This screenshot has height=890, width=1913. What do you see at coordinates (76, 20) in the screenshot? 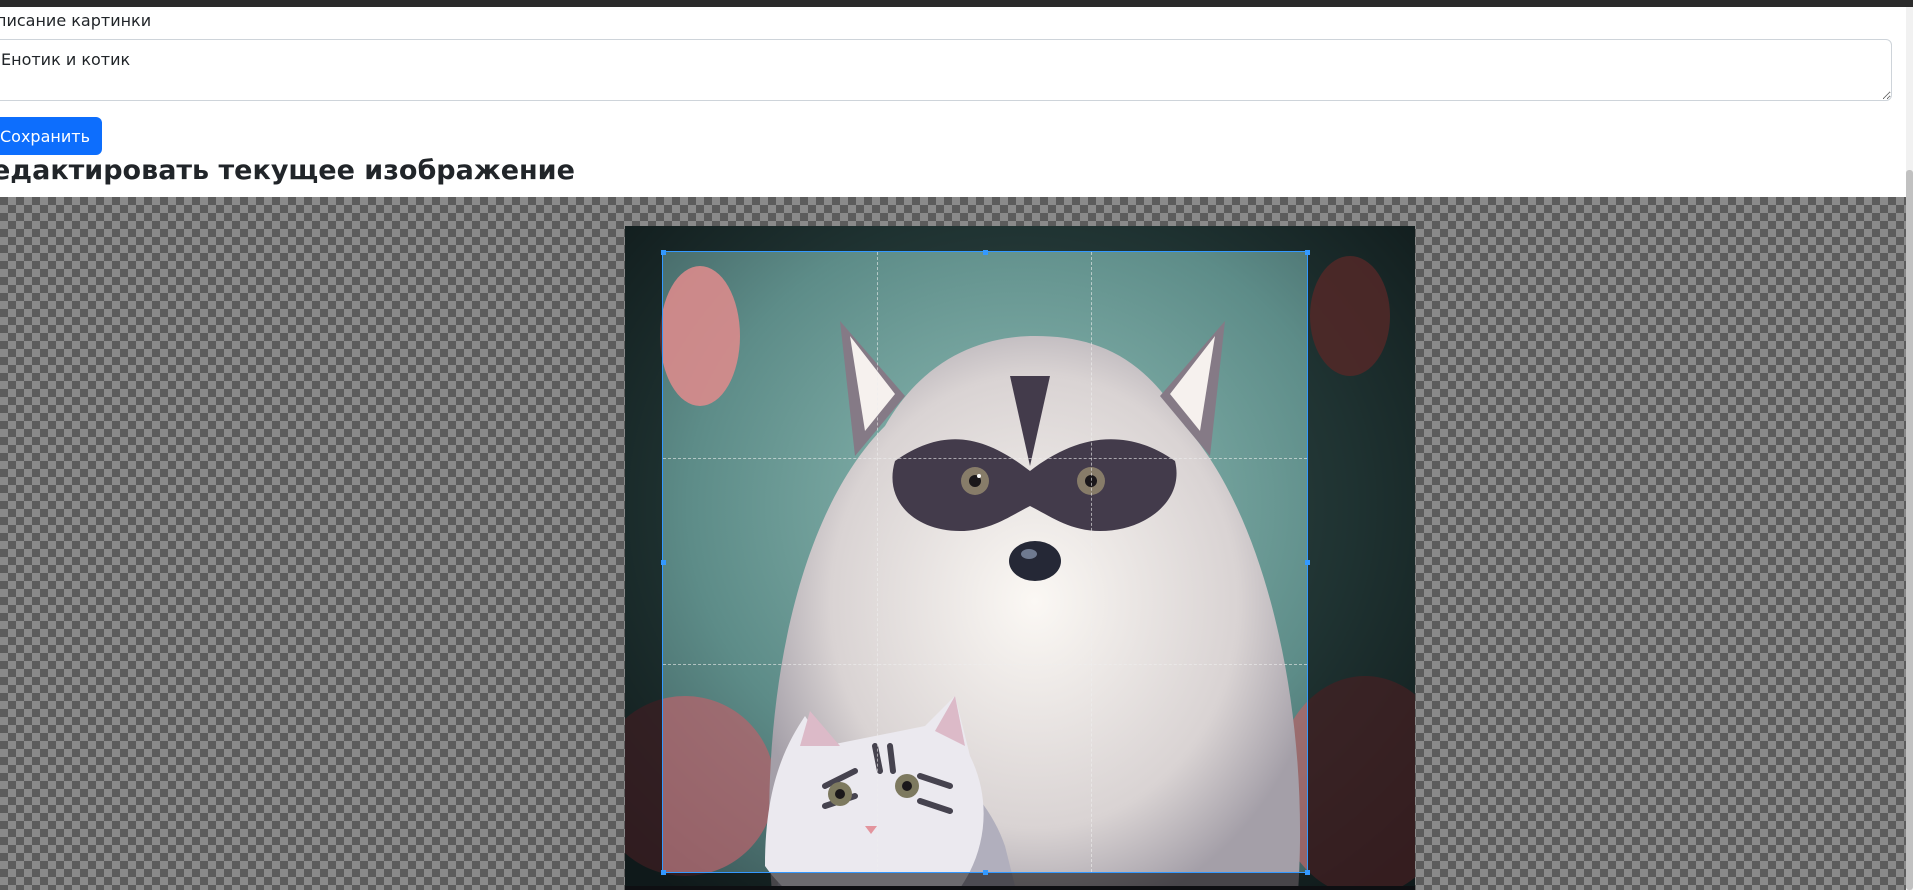
I see `description-label: писание картинки` at bounding box center [76, 20].